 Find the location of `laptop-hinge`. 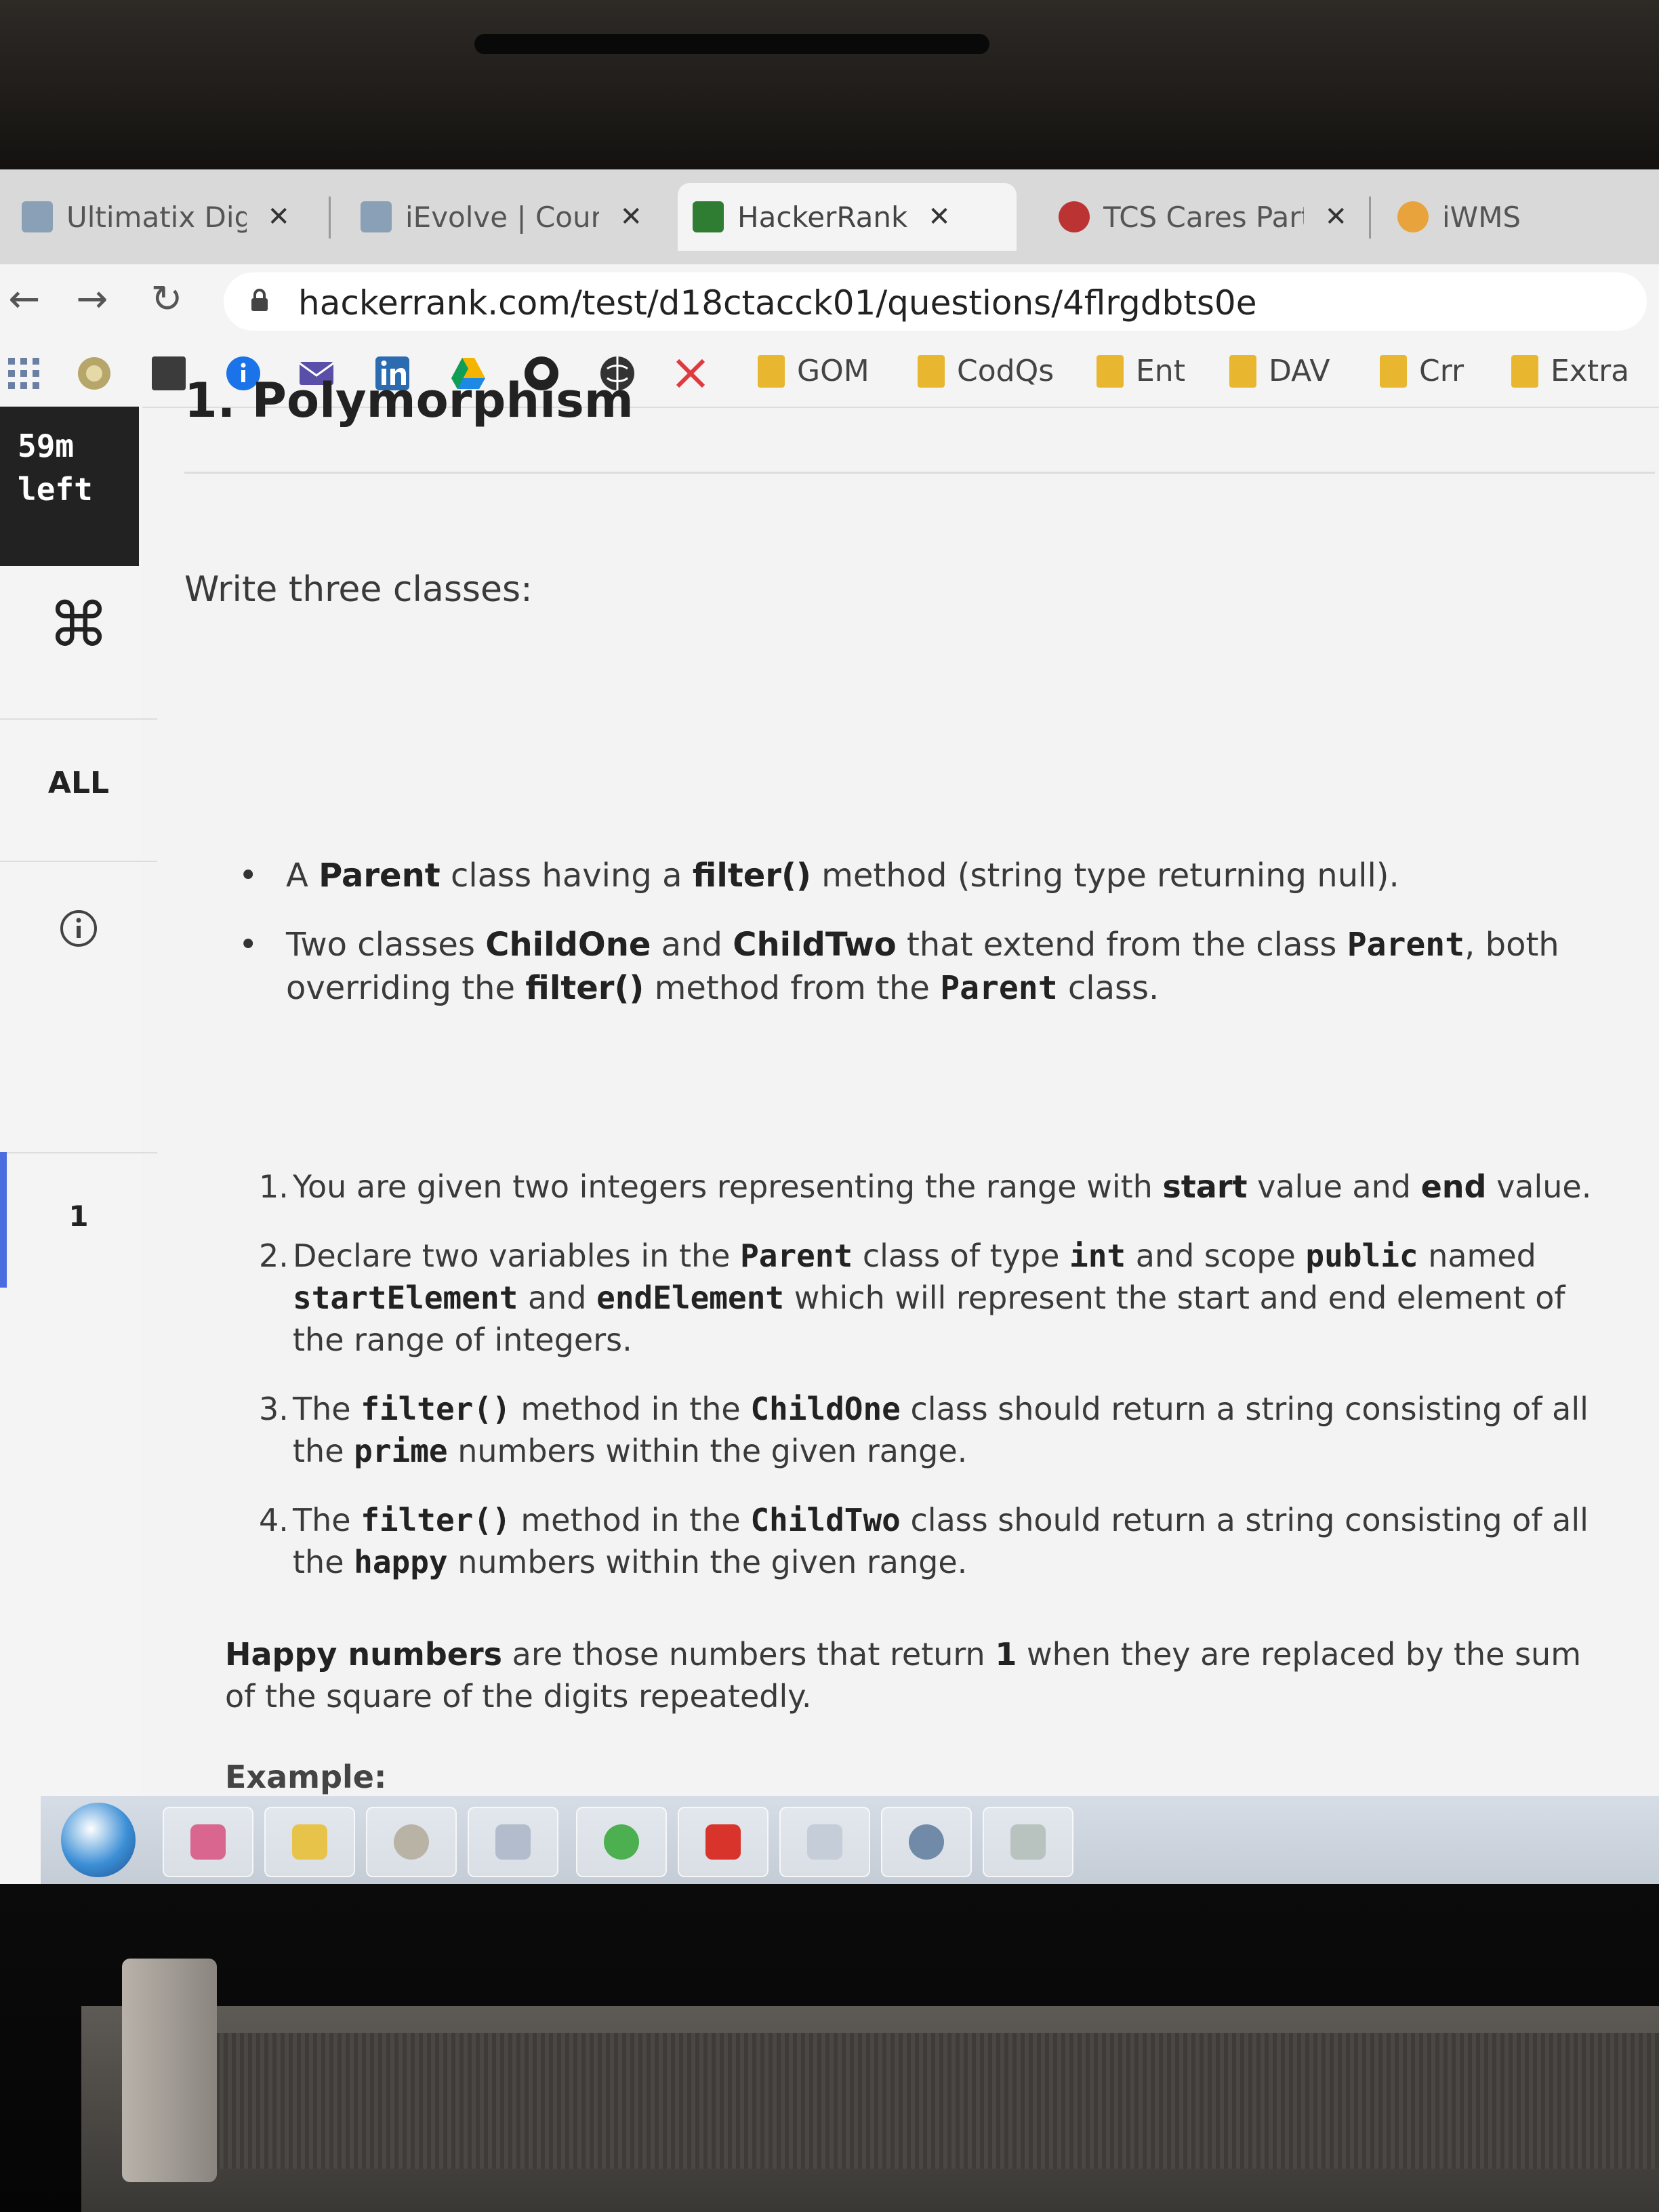

laptop-hinge is located at coordinates (169, 2070).